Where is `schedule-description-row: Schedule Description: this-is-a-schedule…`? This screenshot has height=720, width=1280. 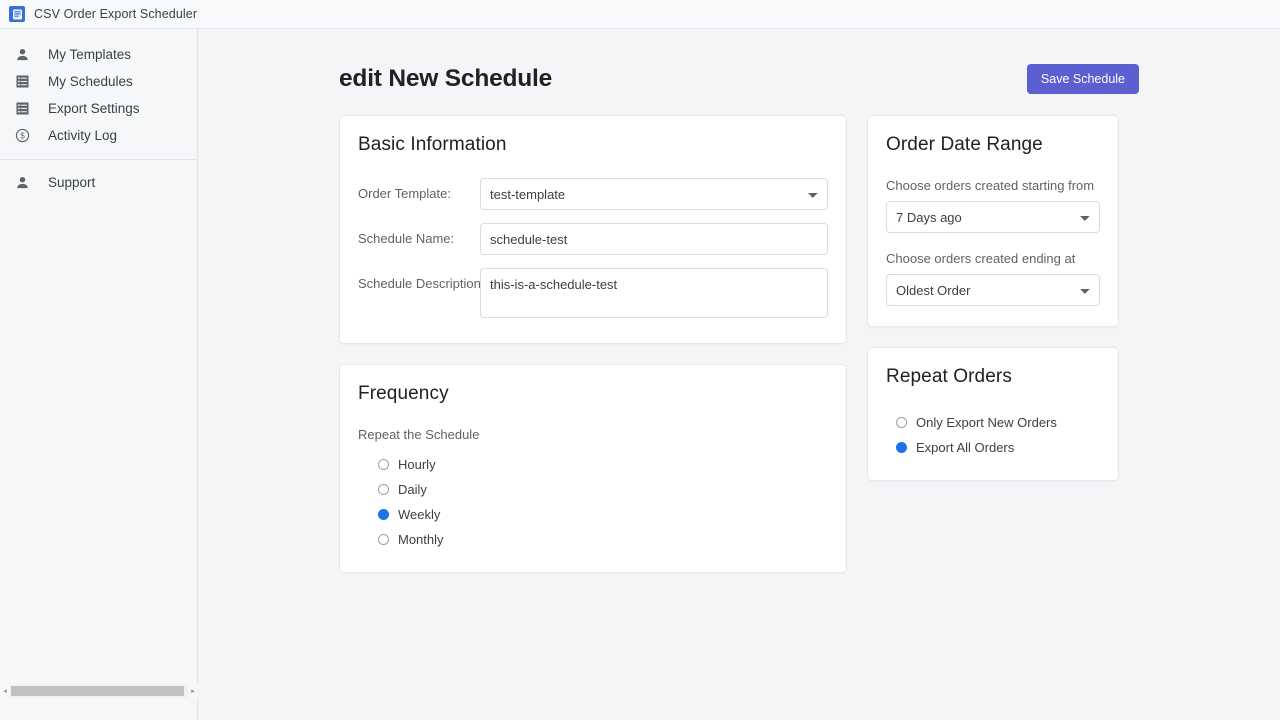
schedule-description-row: Schedule Description: this-is-a-schedule… is located at coordinates (593, 295).